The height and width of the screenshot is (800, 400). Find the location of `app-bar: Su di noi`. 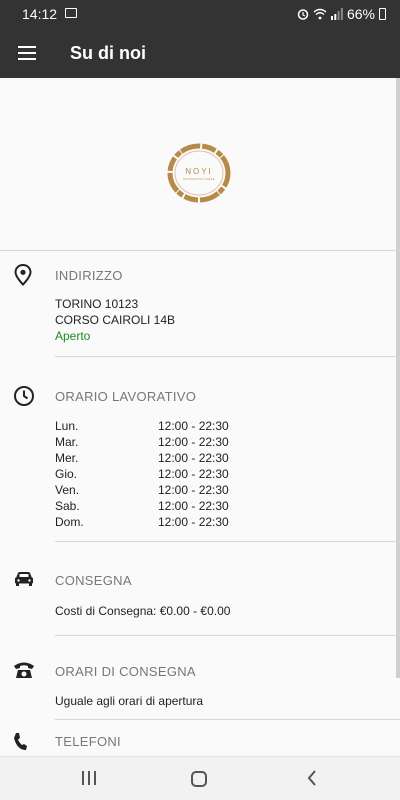

app-bar: Su di noi is located at coordinates (200, 53).